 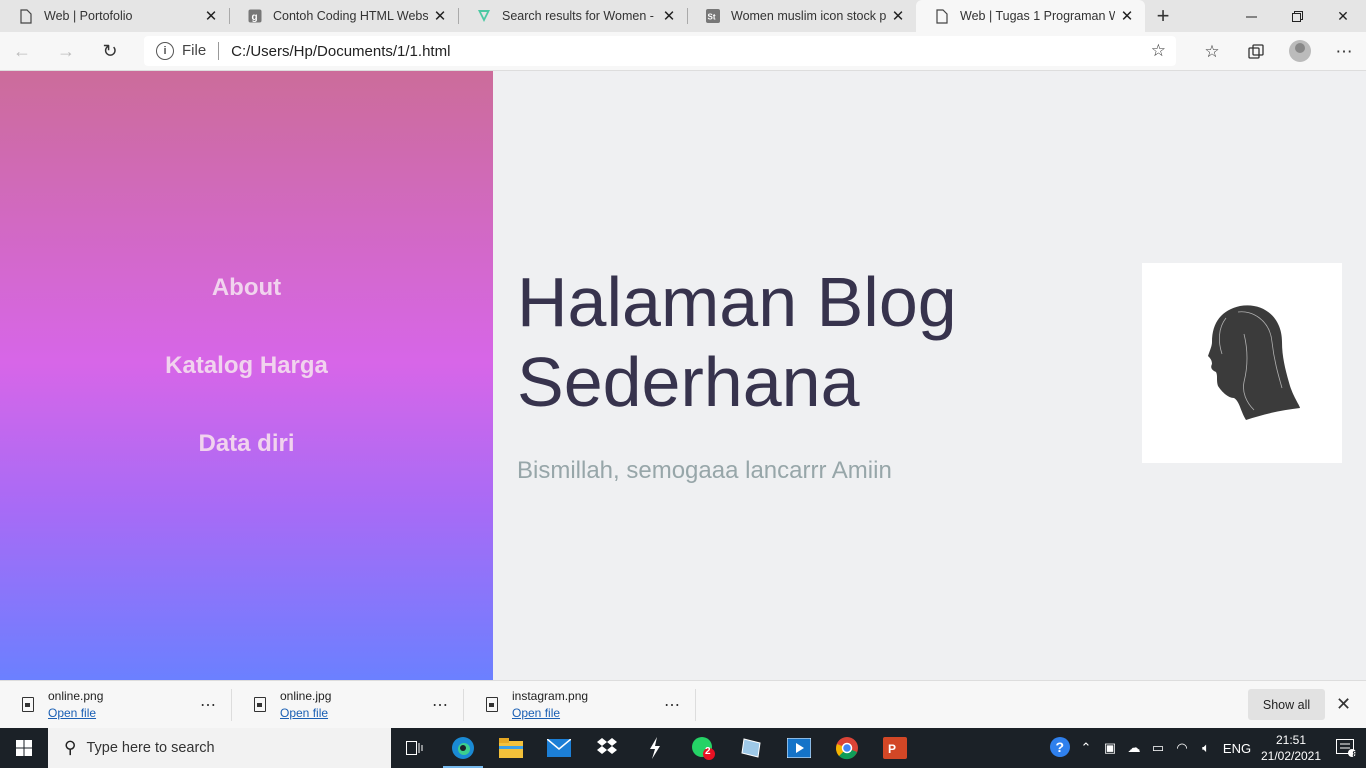 What do you see at coordinates (579, 16) in the screenshot?
I see `tab-title: Search results for Women - Fla` at bounding box center [579, 16].